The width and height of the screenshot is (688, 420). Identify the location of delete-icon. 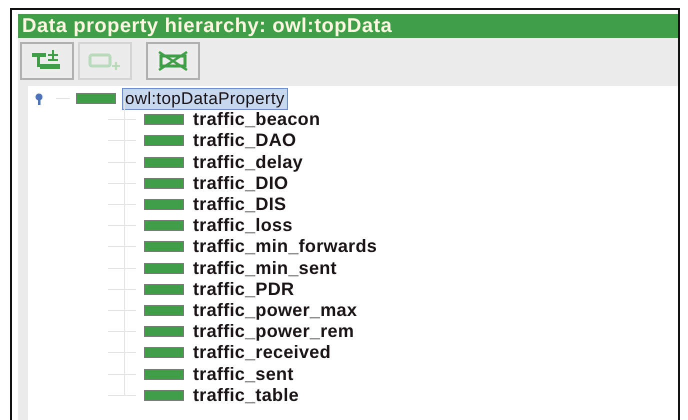
(173, 61).